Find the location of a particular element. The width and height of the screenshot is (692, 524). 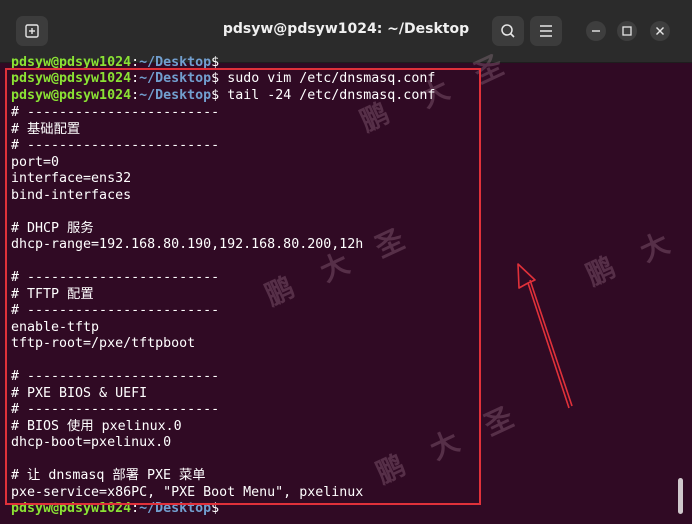

annotation-arrow-icon is located at coordinates (545, 336).